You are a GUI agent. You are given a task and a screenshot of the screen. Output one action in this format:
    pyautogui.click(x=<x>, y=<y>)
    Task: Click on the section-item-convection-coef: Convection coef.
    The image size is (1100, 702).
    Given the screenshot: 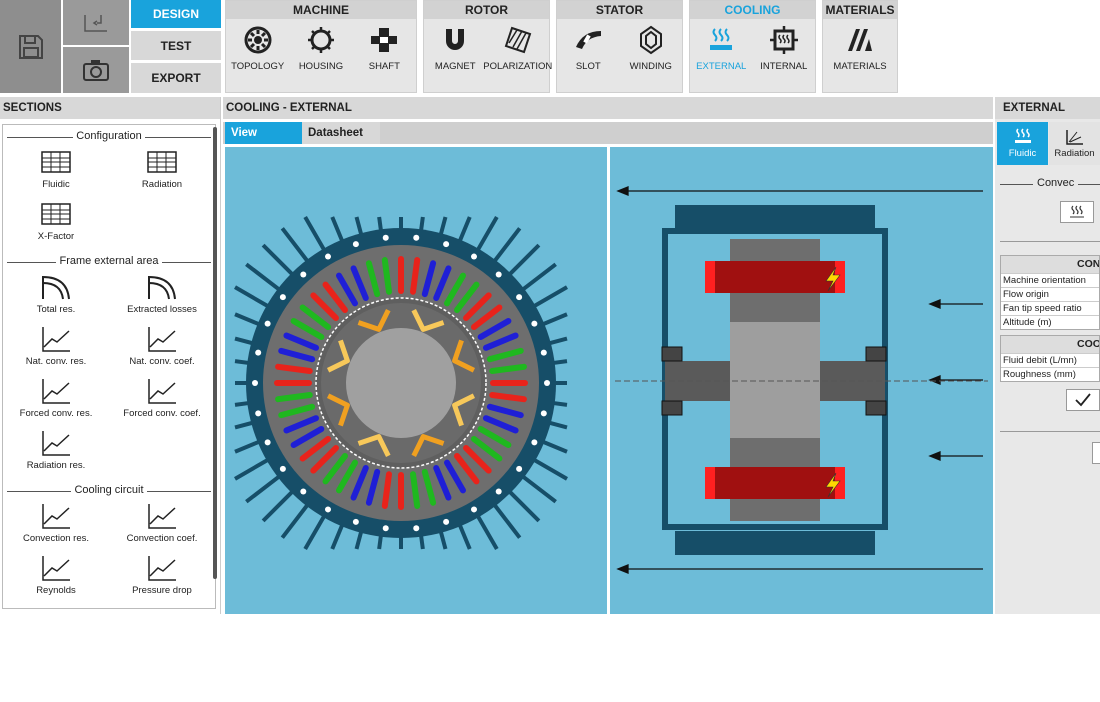 What is the action you would take?
    pyautogui.click(x=162, y=526)
    